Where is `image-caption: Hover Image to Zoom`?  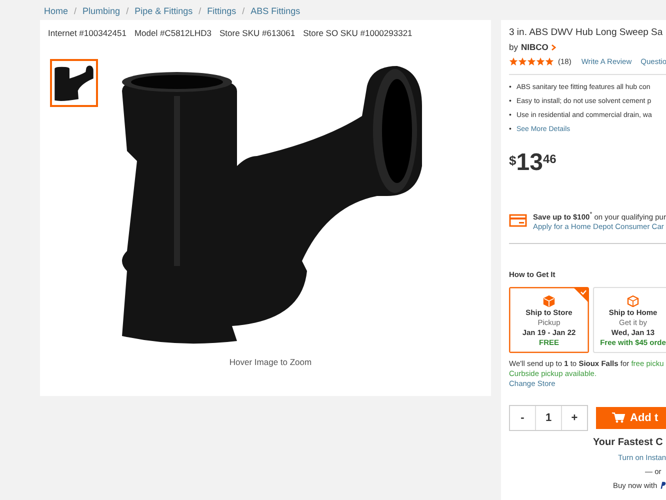
image-caption: Hover Image to Zoom is located at coordinates (270, 361).